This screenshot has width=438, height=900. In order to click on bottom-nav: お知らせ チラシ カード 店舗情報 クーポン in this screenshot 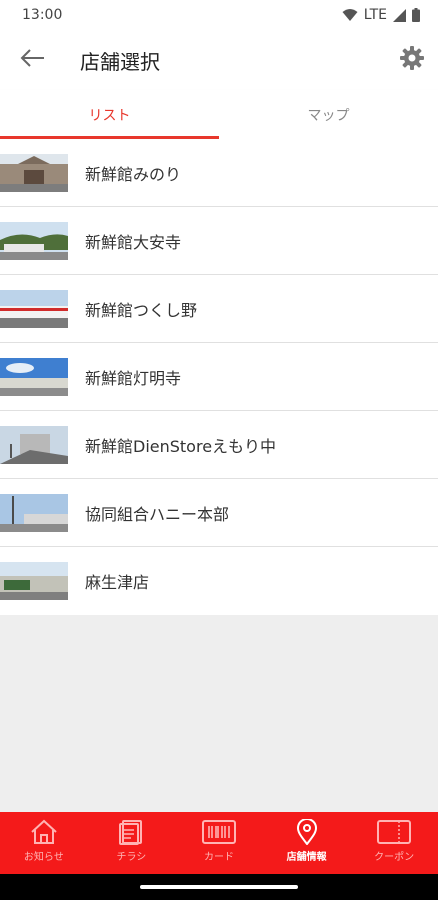, I will do `click(219, 843)`.